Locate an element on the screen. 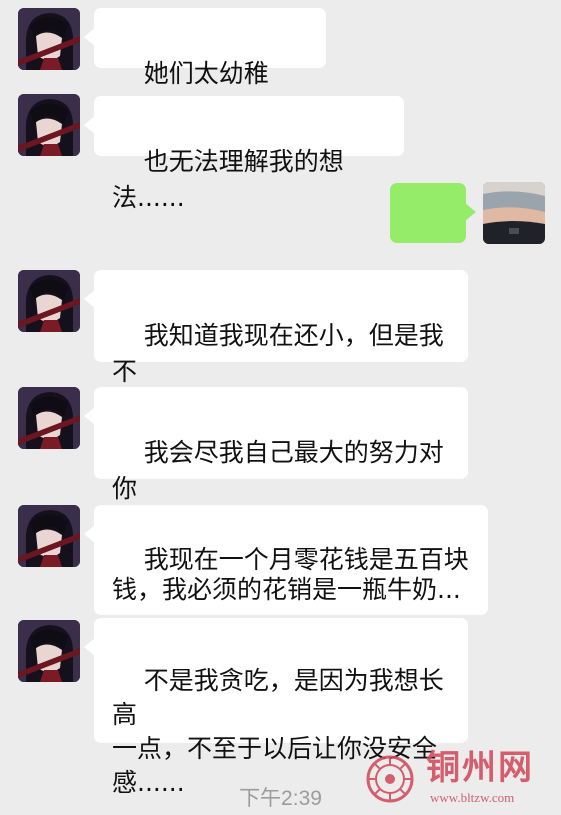 This screenshot has width=561, height=815. watermark-url: www.bltzw.com is located at coordinates (472, 797).